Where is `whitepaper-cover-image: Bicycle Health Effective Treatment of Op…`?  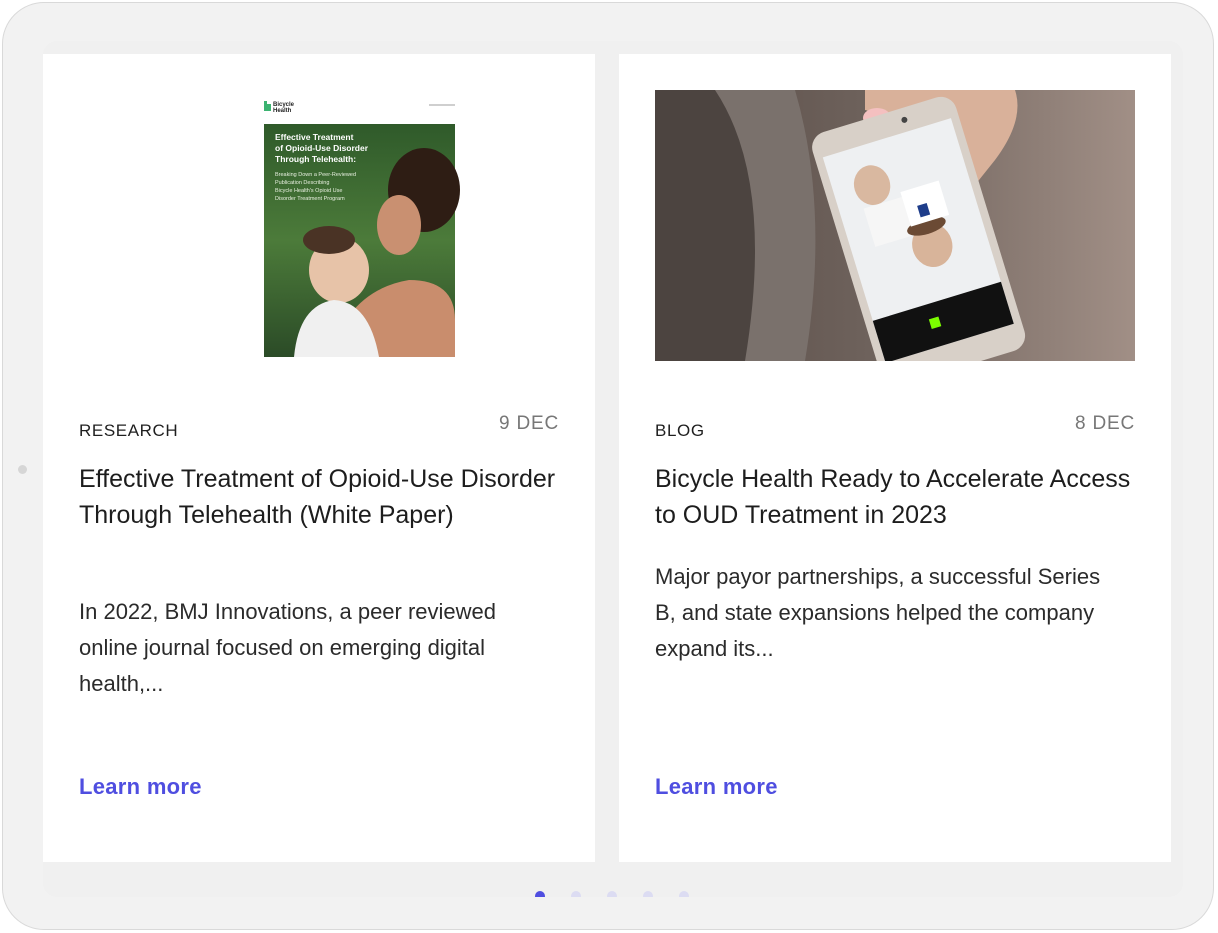 whitepaper-cover-image: Bicycle Health Effective Treatment of Op… is located at coordinates (319, 225).